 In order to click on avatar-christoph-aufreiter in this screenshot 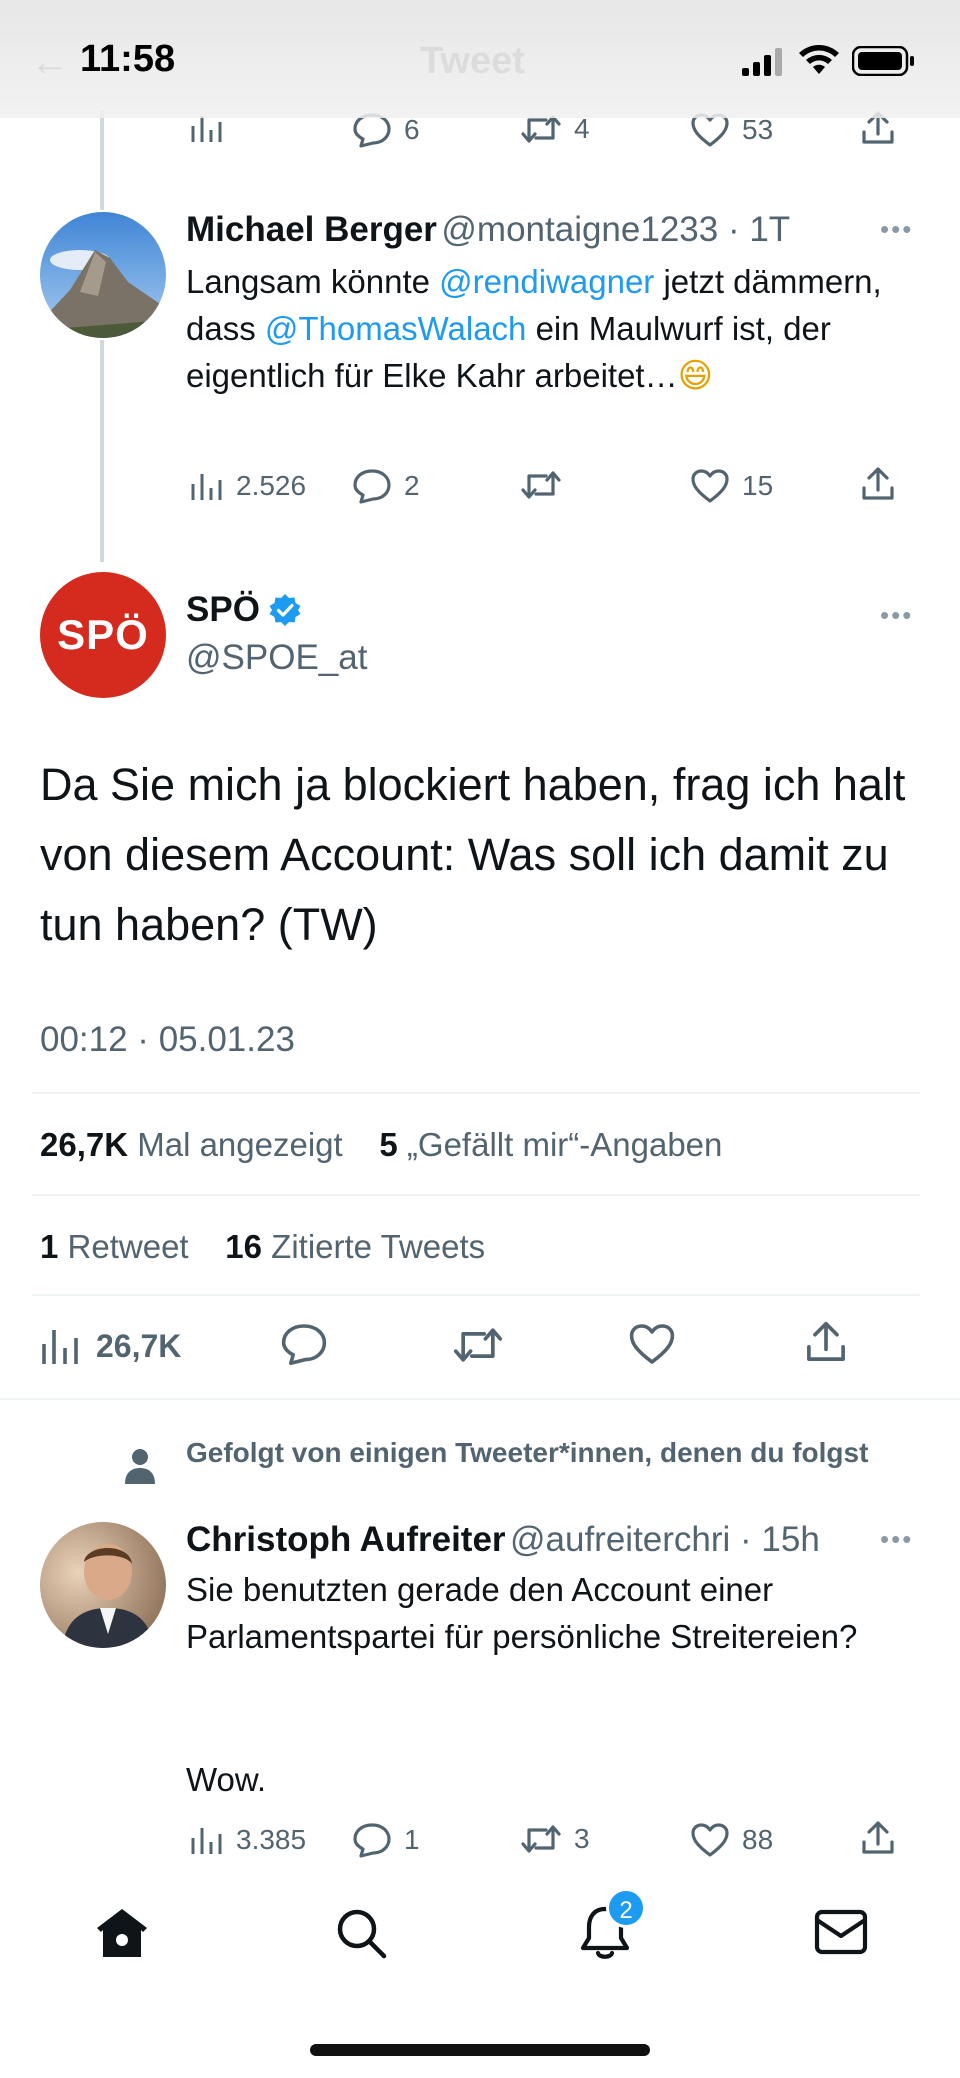, I will do `click(103, 1585)`.